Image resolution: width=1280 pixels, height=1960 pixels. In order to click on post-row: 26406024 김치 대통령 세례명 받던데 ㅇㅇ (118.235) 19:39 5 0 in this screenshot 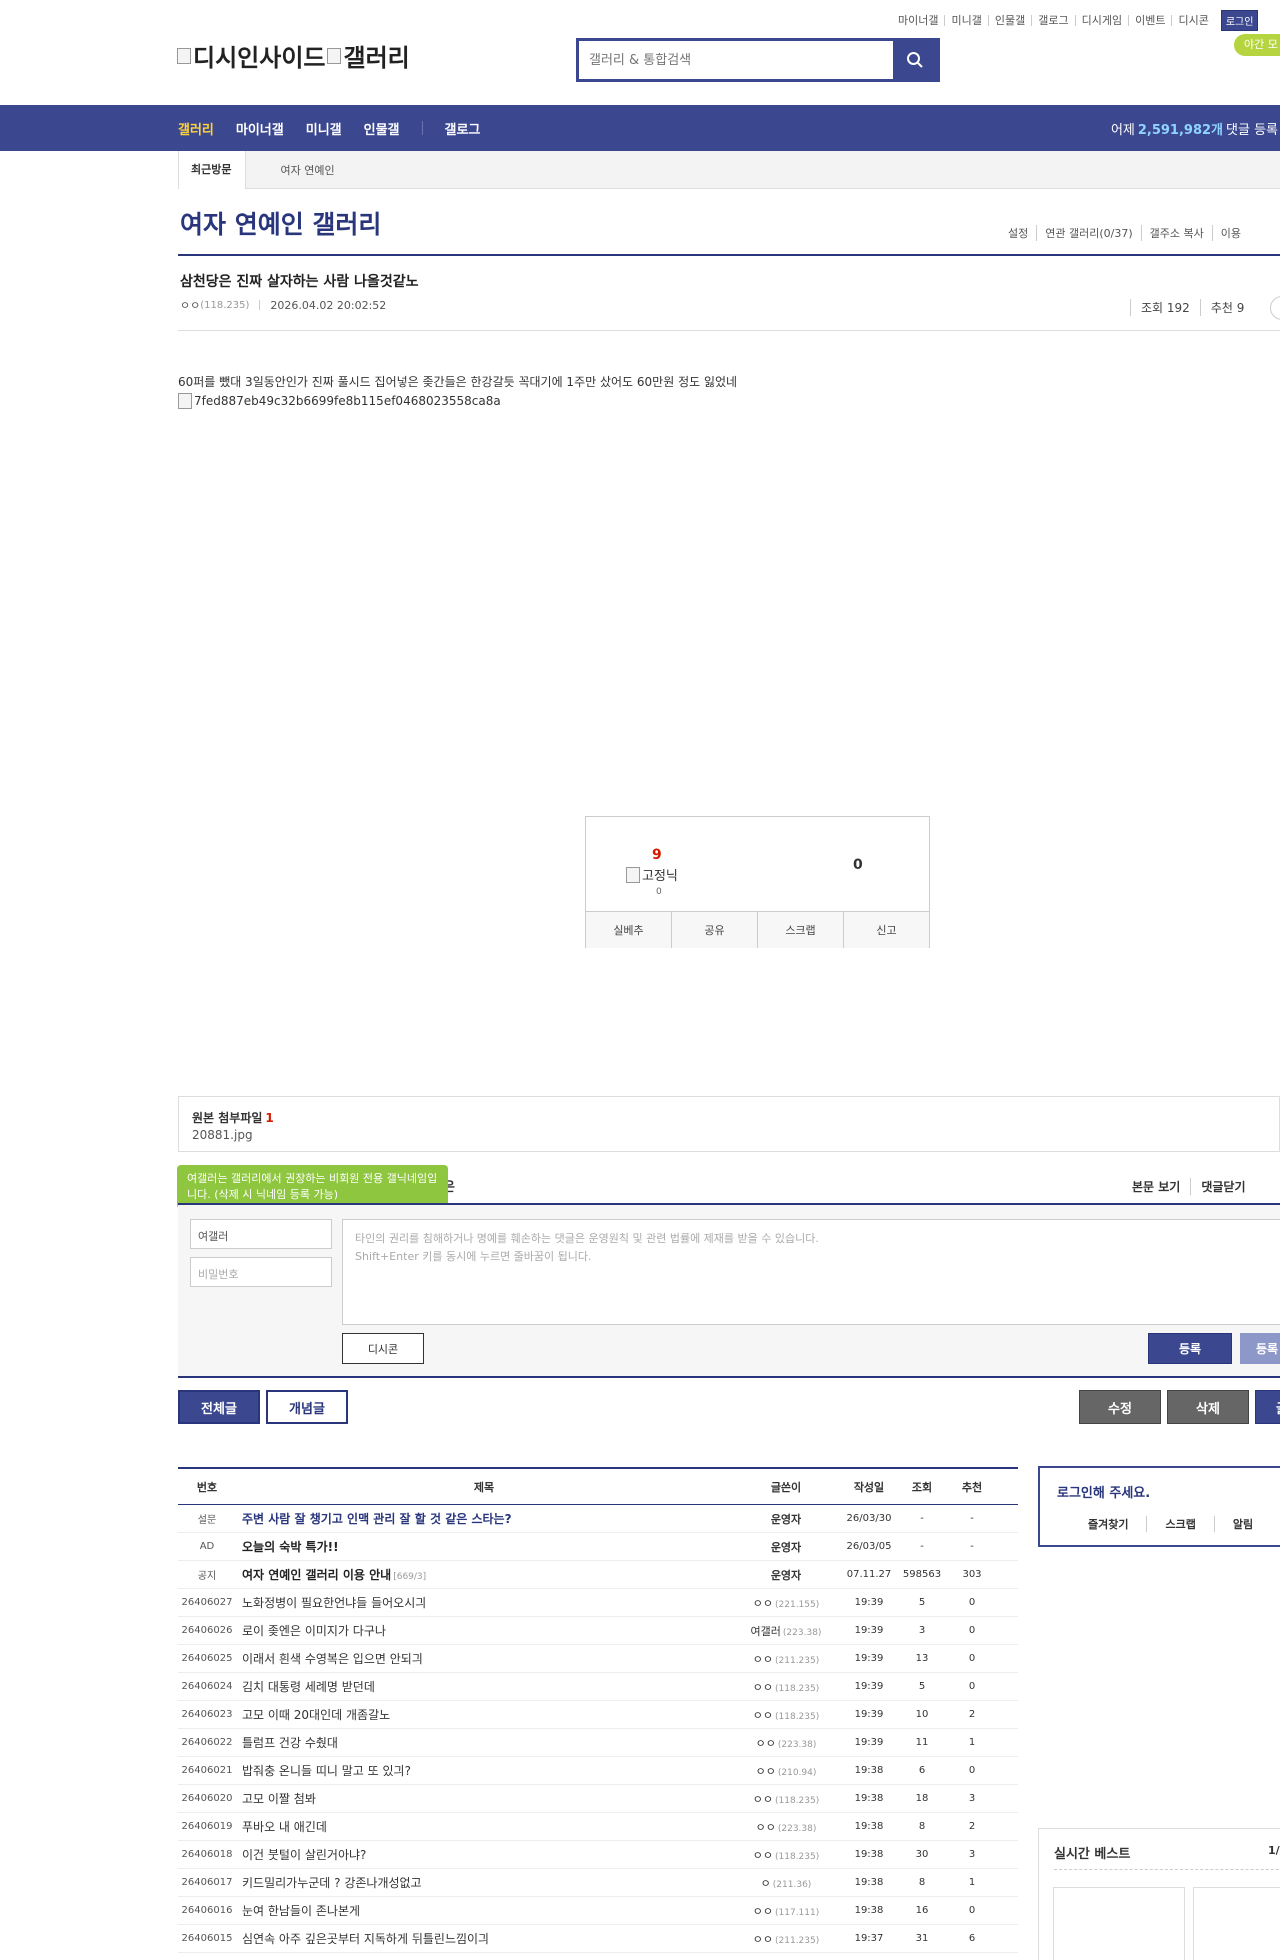, I will do `click(598, 1687)`.